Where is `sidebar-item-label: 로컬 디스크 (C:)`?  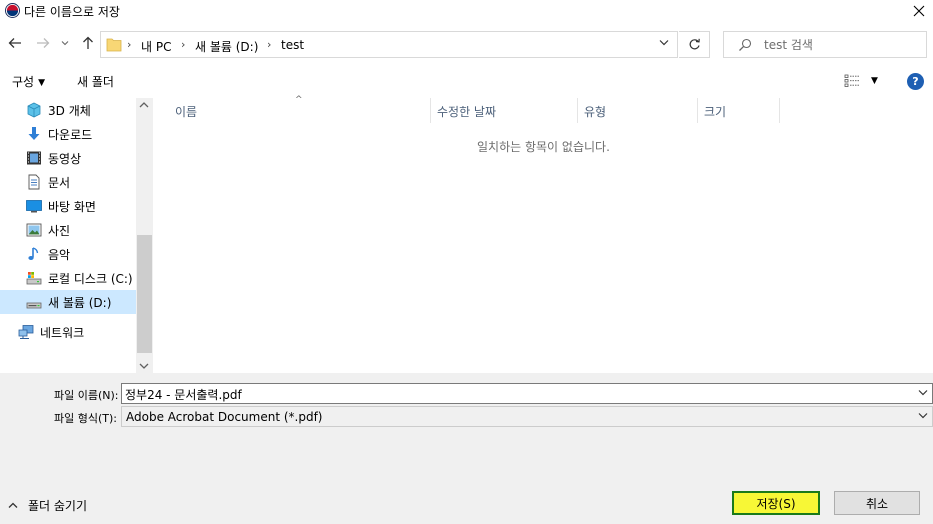
sidebar-item-label: 로컬 디스크 (C:) is located at coordinates (90, 279).